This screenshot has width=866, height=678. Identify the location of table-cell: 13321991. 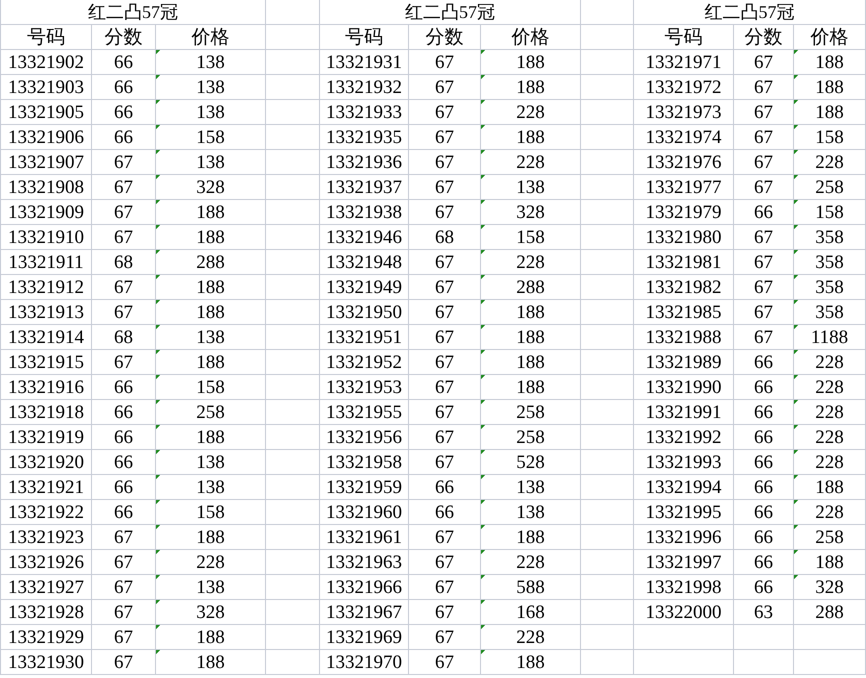
(684, 412).